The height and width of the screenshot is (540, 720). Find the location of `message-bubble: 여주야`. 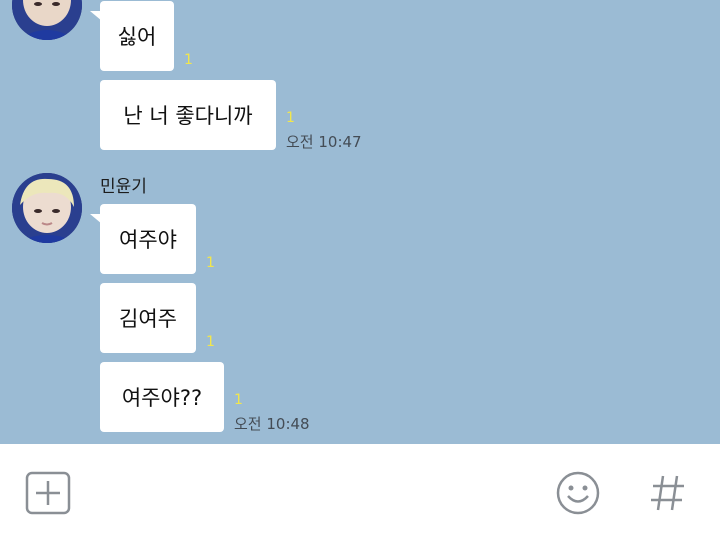

message-bubble: 여주야 is located at coordinates (143, 239).